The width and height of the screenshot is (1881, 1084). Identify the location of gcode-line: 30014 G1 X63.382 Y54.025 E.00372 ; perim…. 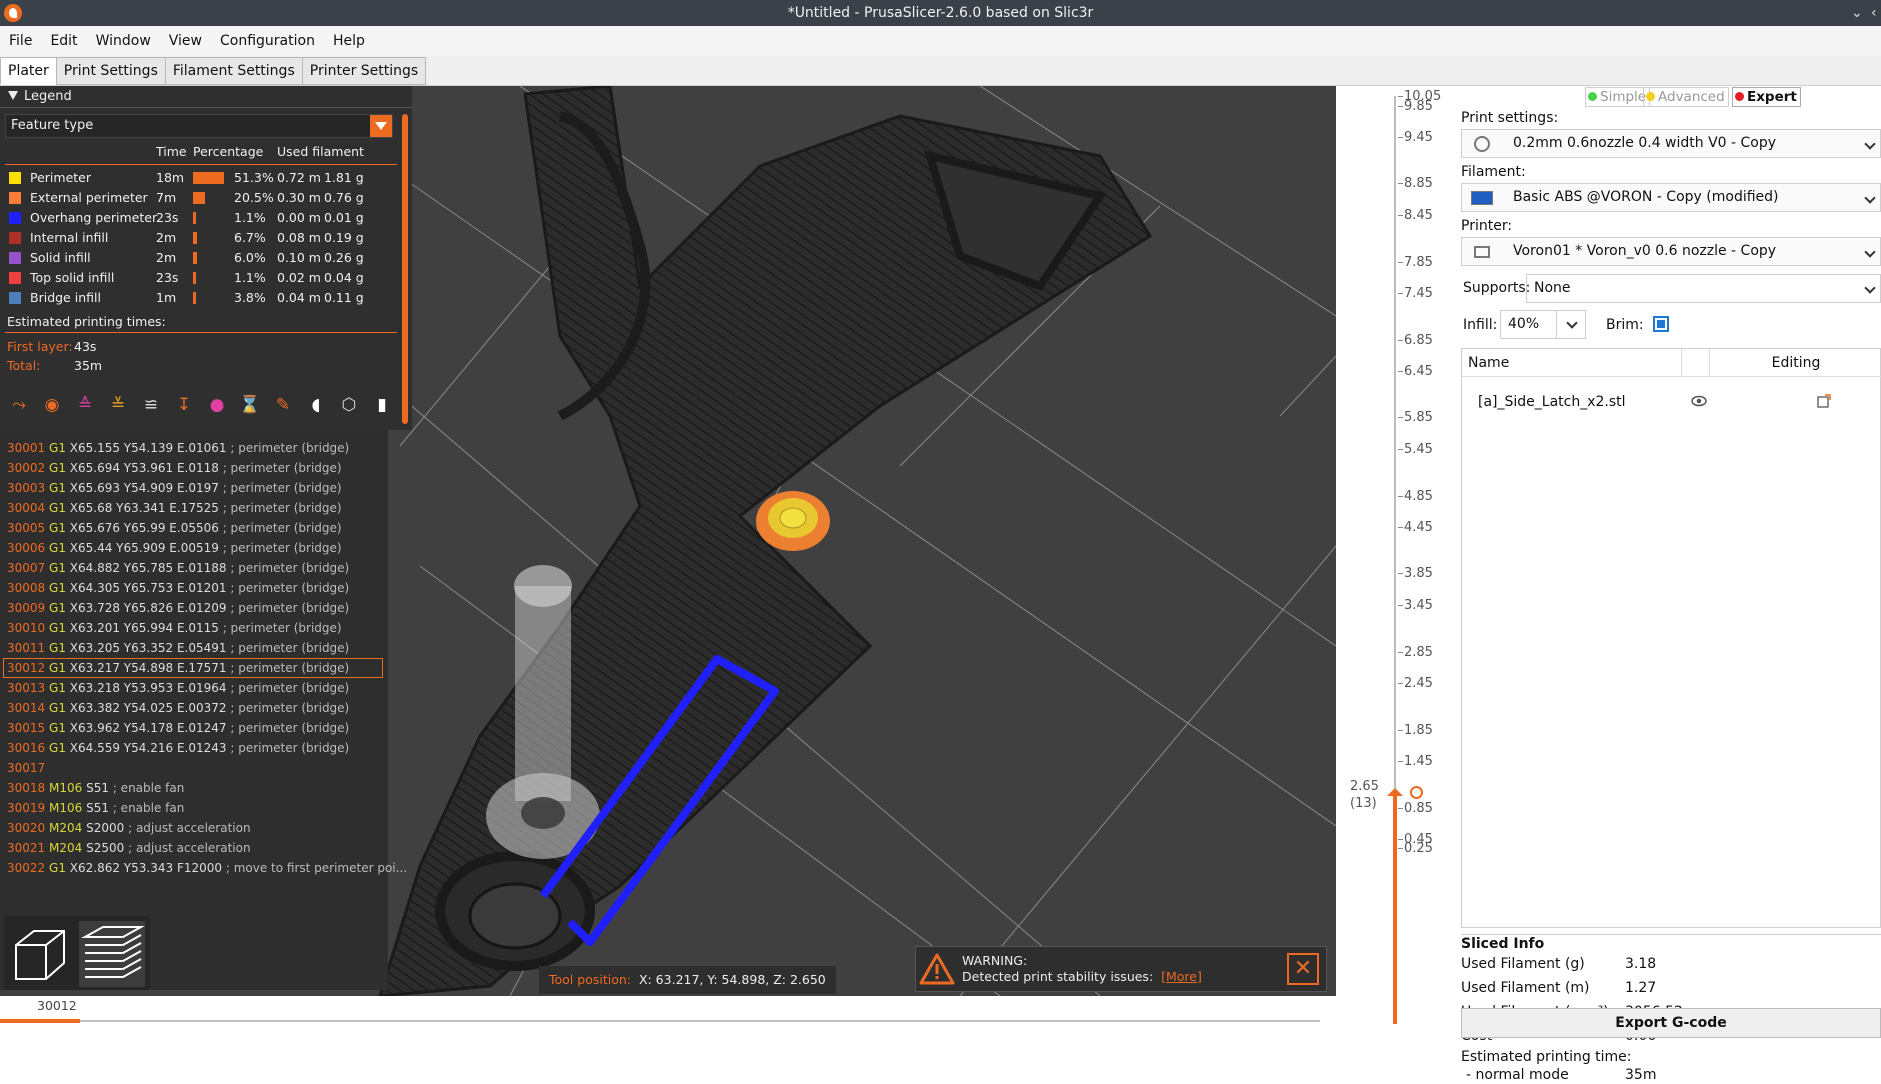
(178, 708).